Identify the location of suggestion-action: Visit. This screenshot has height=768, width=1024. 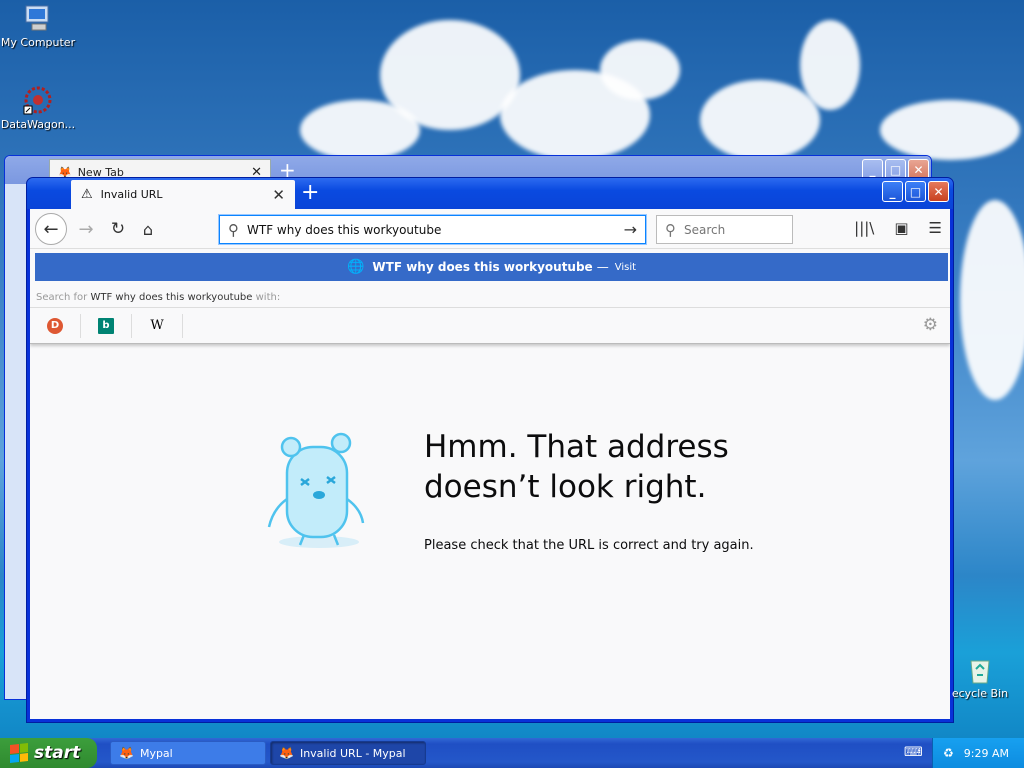
(625, 267).